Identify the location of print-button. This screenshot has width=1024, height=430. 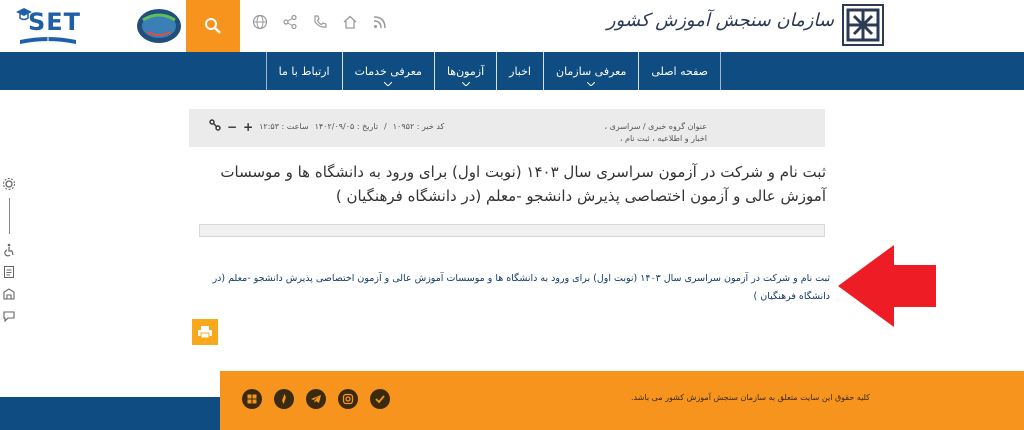
(205, 332).